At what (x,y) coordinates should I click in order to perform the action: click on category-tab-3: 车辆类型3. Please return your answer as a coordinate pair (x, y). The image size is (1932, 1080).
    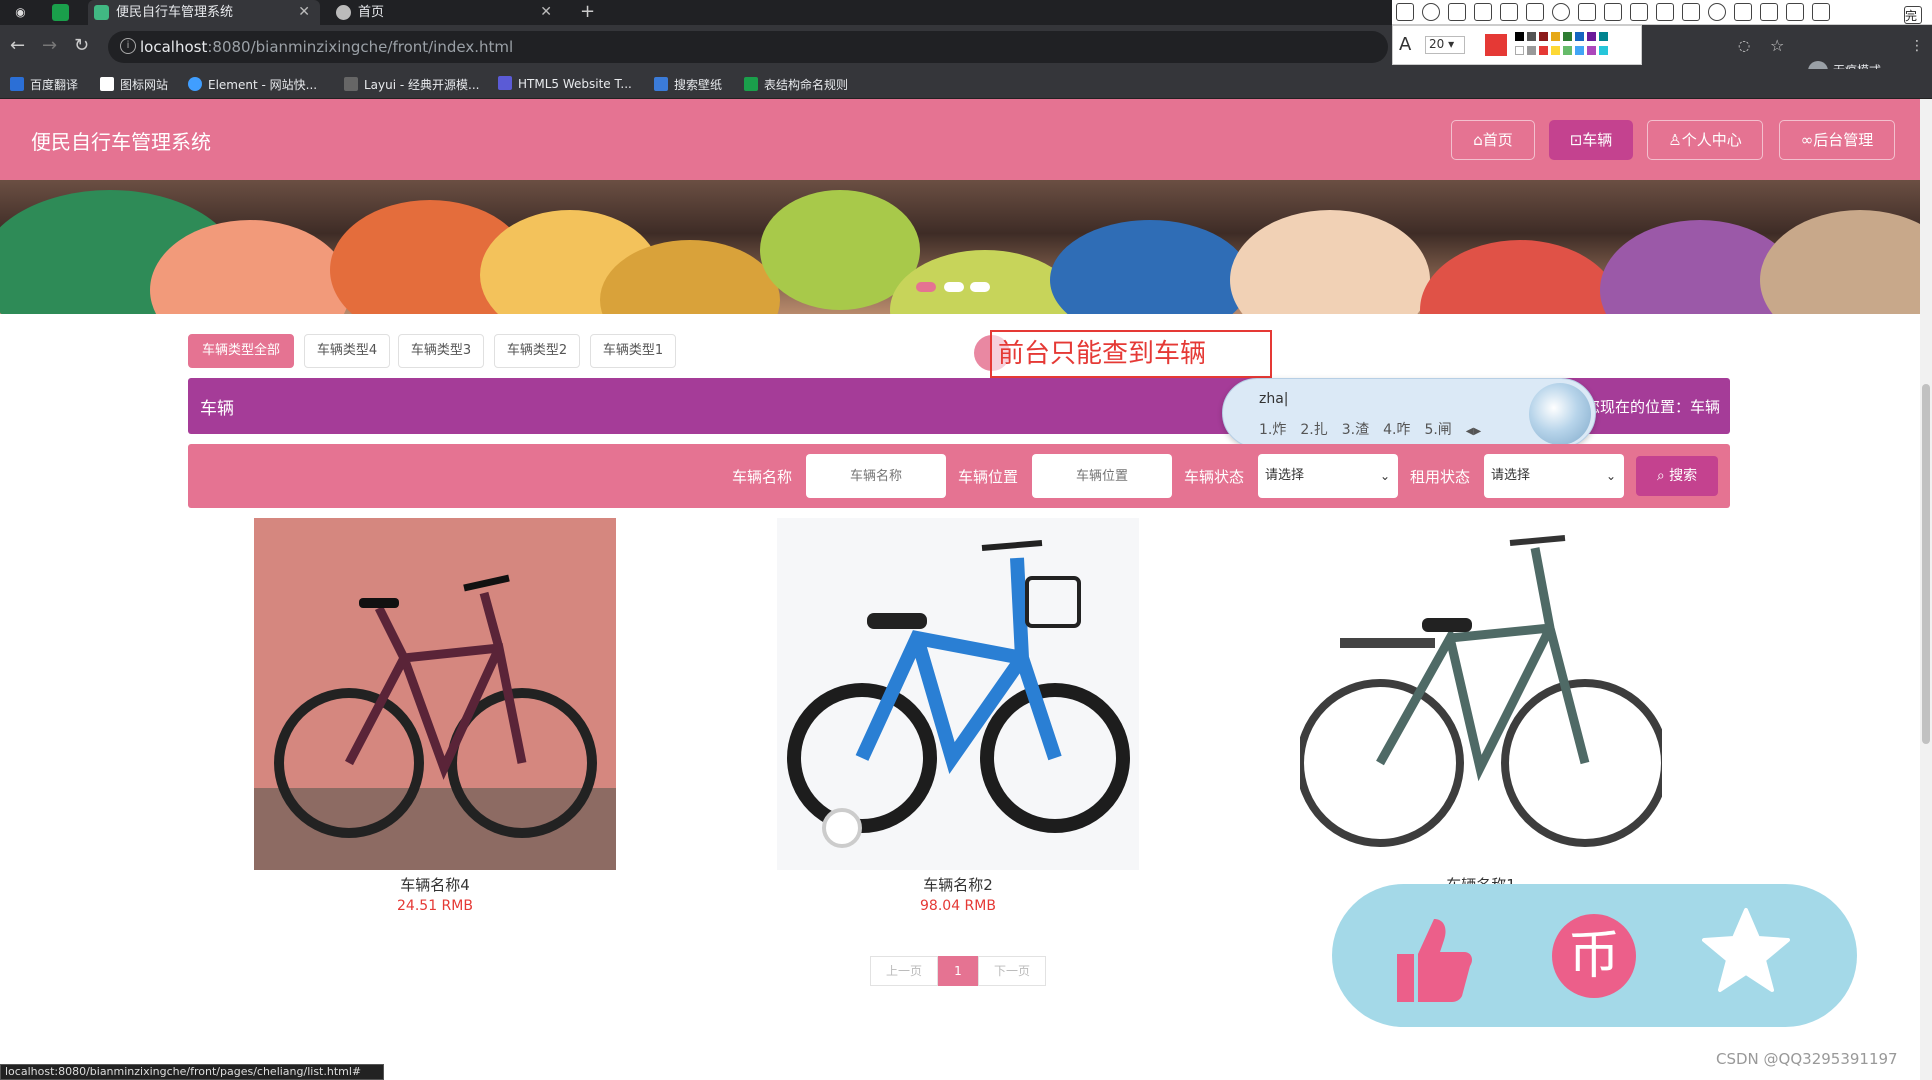
    Looking at the image, I should click on (441, 351).